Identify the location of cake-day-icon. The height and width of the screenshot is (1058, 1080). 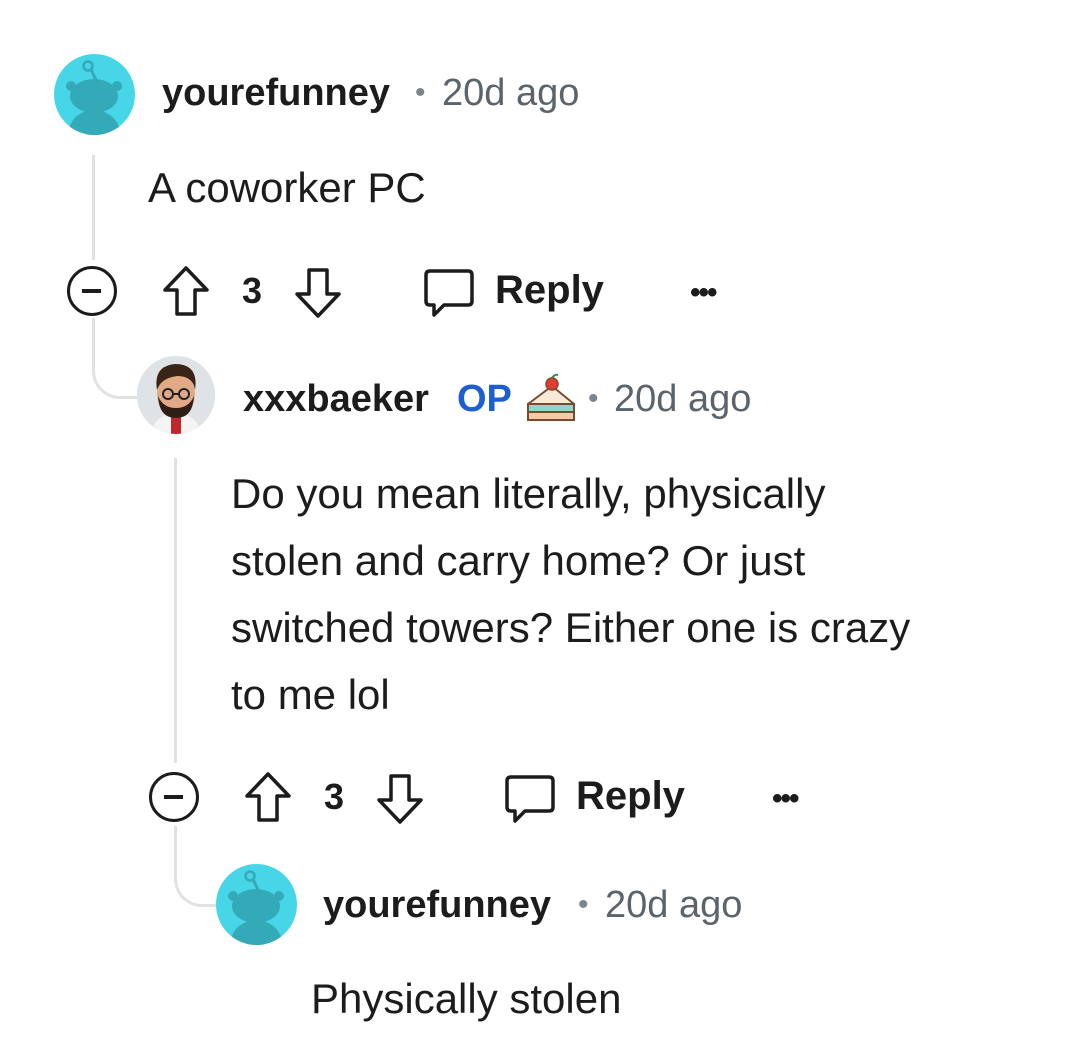
(550, 401).